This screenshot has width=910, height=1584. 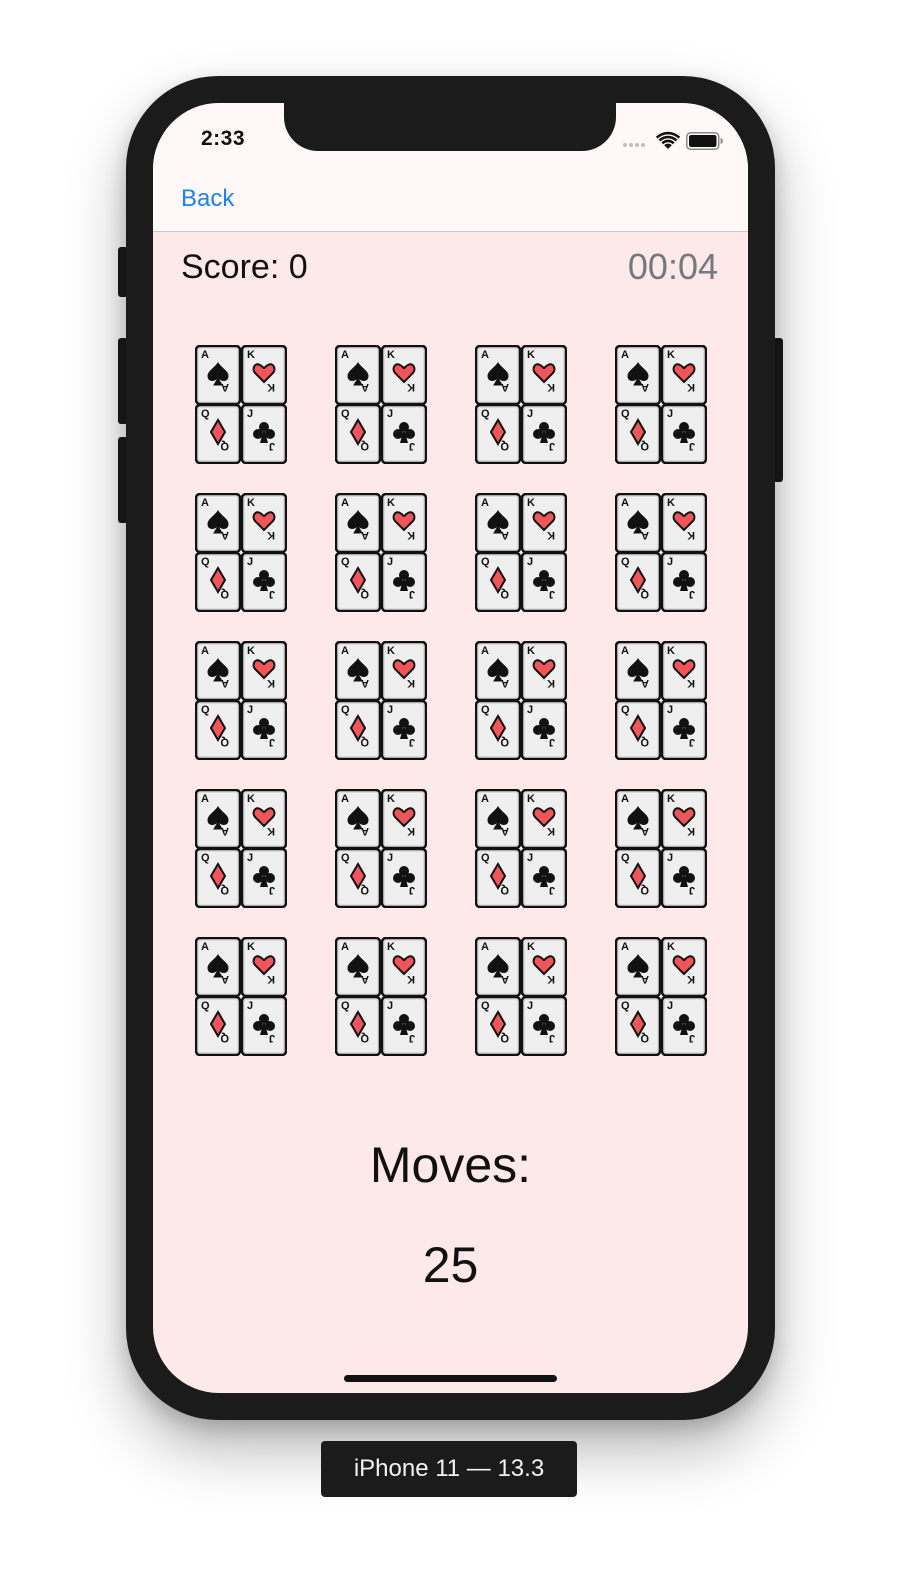 I want to click on moves-title: Moves:, so click(x=450, y=1165).